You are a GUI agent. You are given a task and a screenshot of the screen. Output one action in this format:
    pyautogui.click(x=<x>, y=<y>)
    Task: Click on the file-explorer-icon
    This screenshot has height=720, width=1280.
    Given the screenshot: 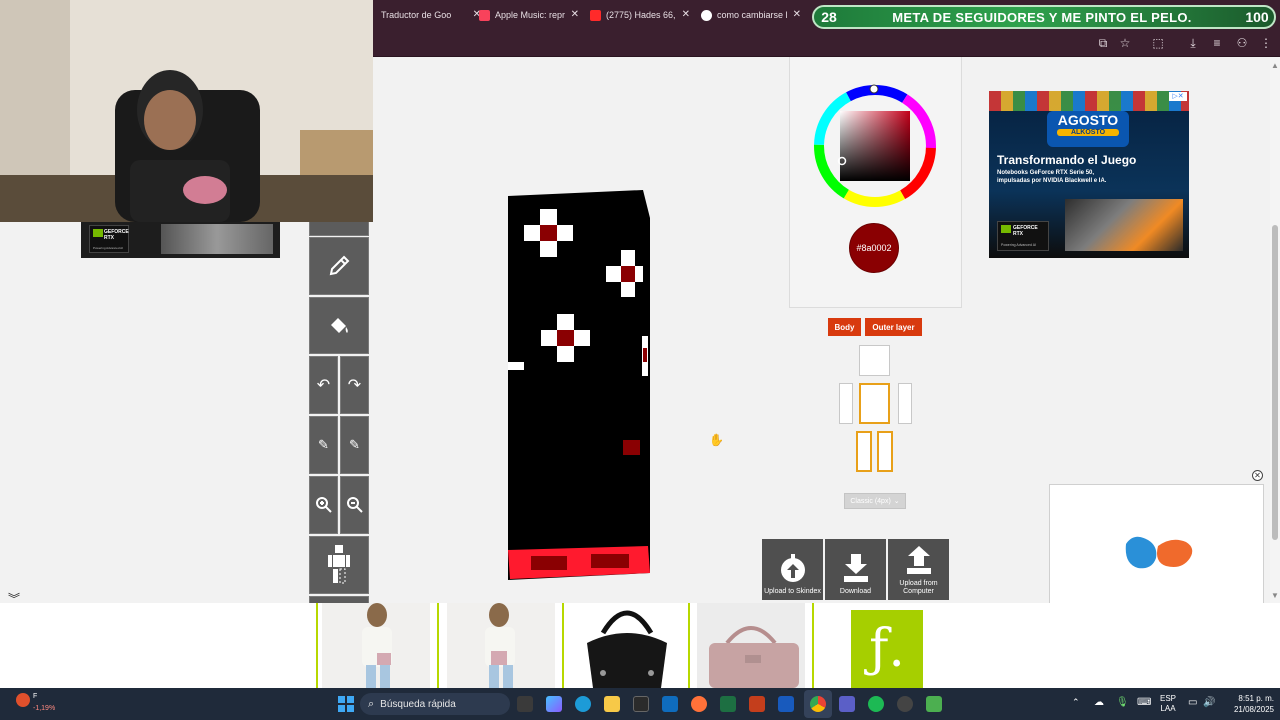 What is the action you would take?
    pyautogui.click(x=612, y=704)
    